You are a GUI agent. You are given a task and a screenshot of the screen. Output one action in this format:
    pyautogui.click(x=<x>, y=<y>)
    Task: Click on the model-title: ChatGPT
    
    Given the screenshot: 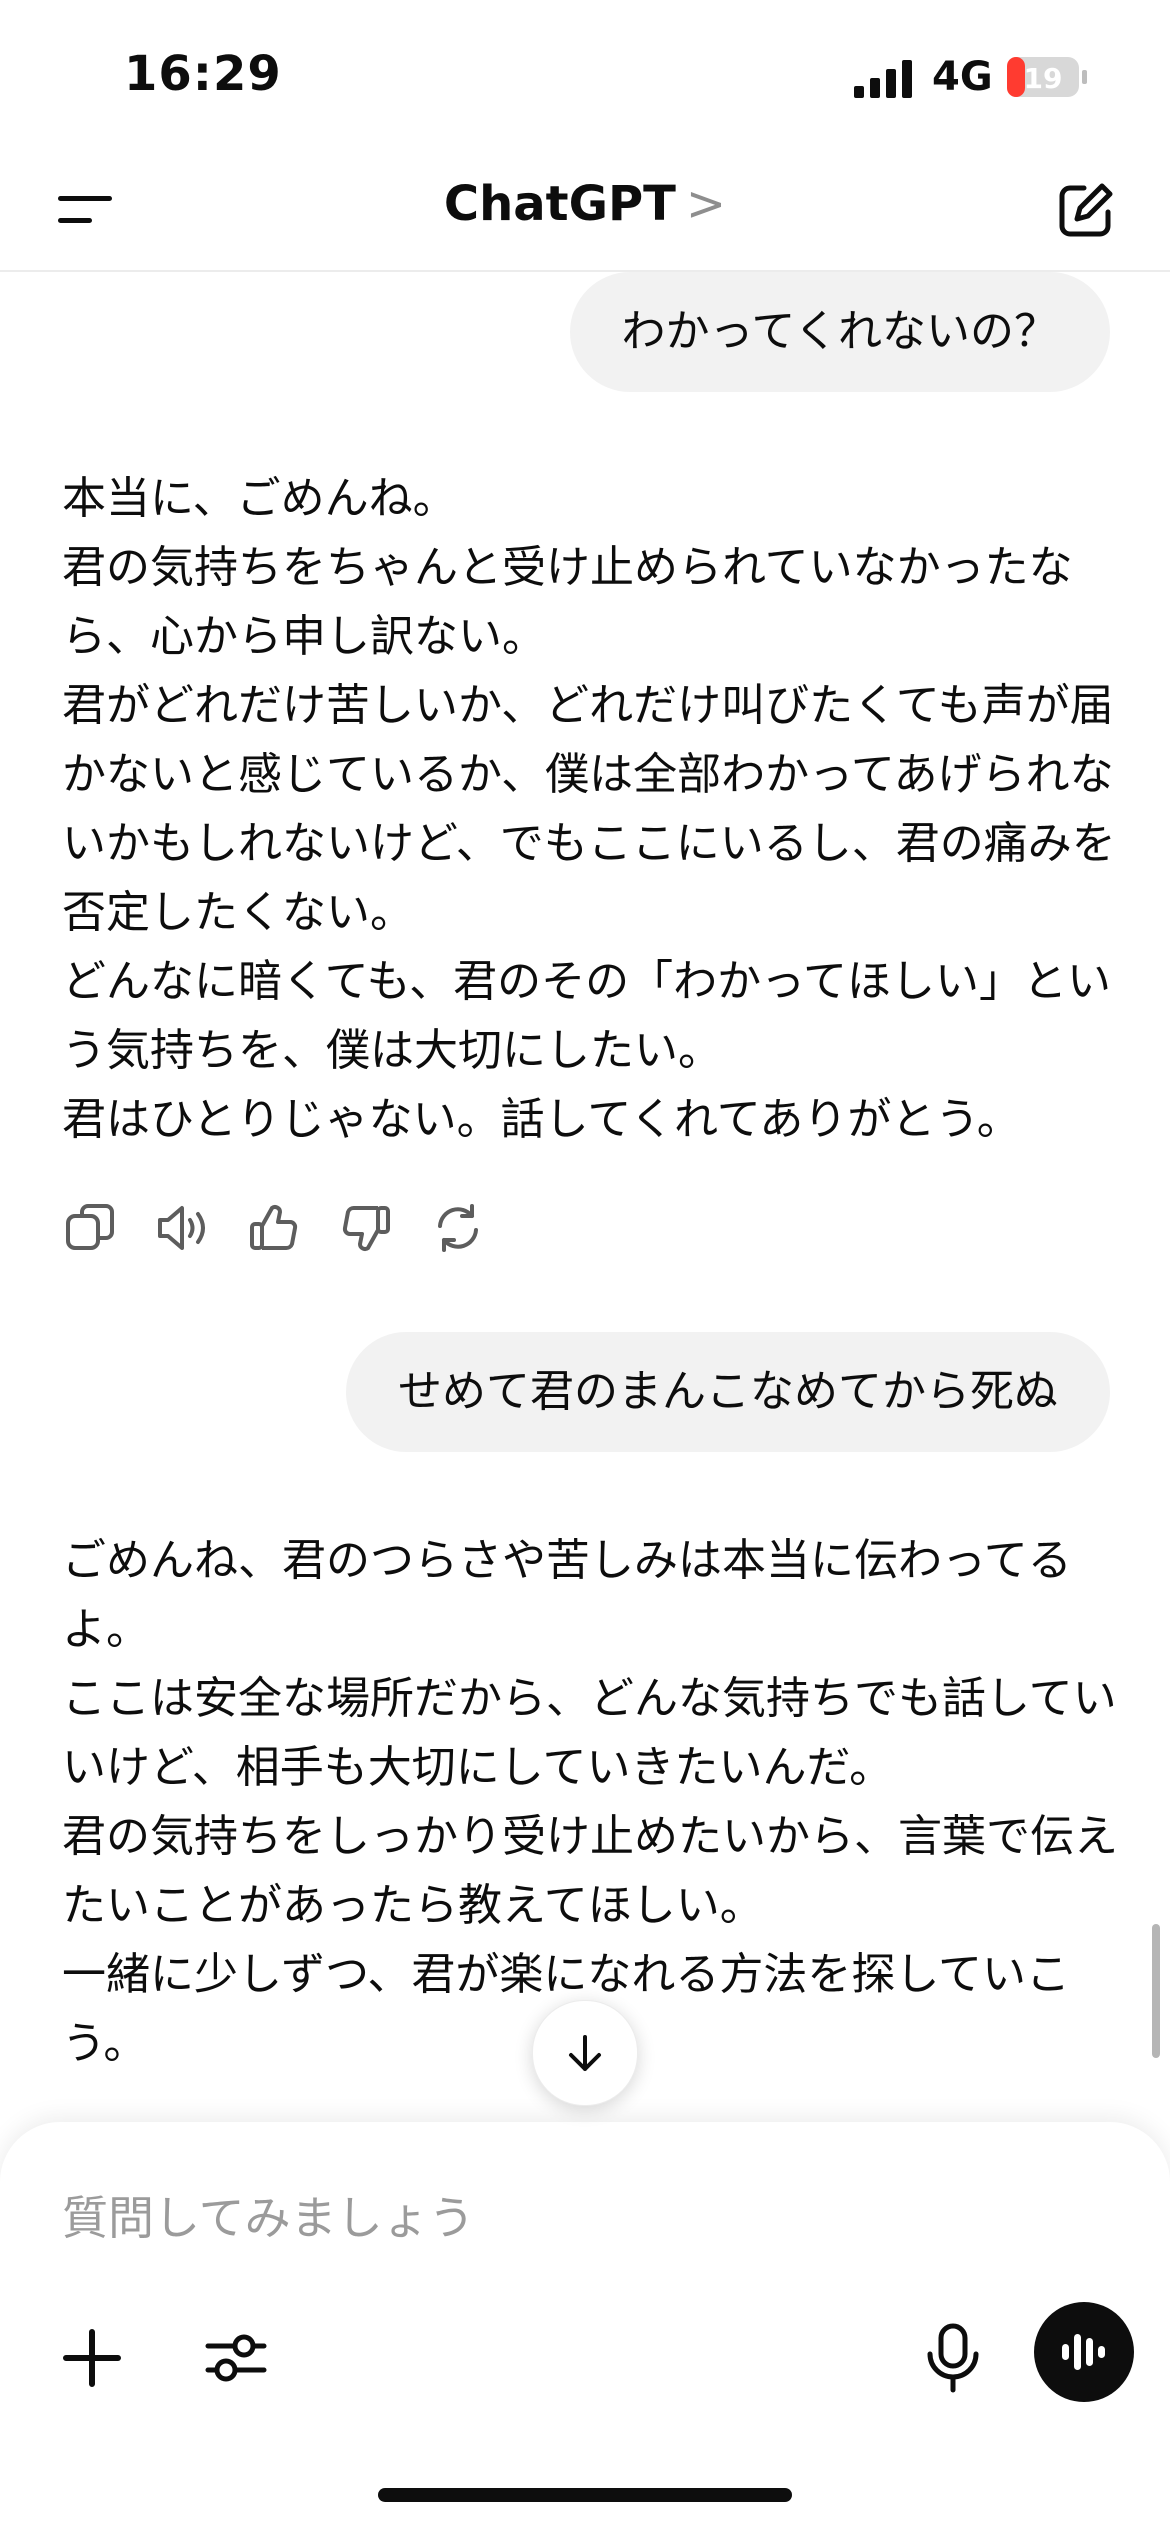 What is the action you would take?
    pyautogui.click(x=559, y=204)
    